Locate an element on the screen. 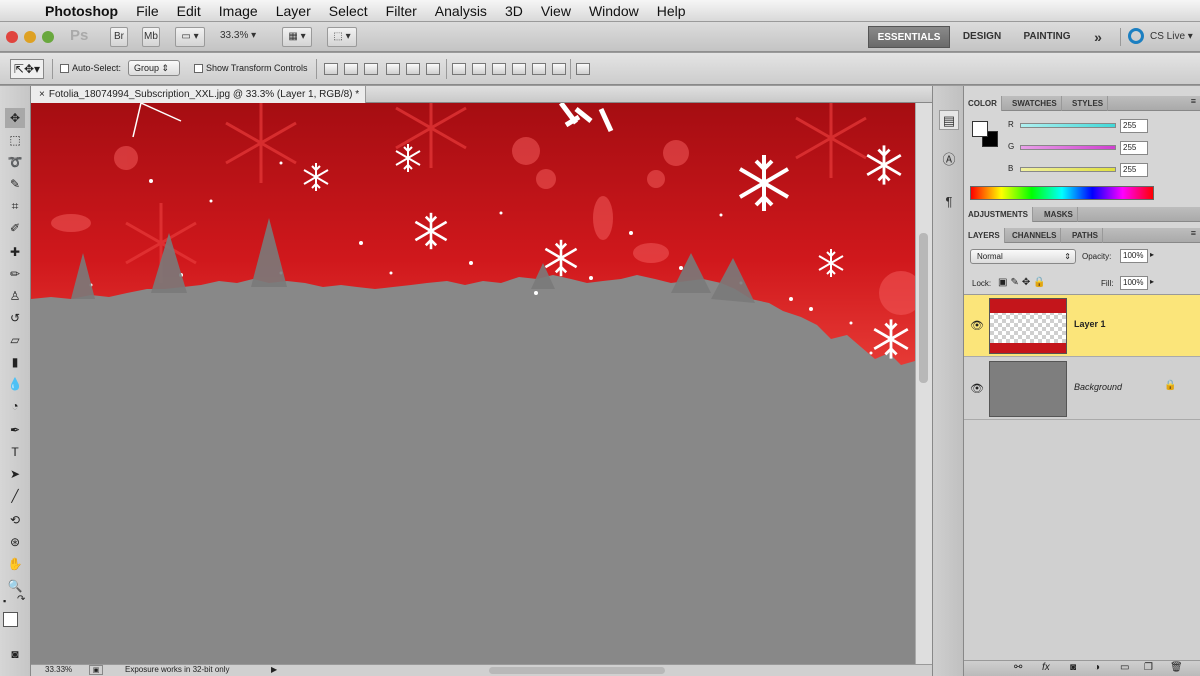 This screenshot has height=676, width=1200. align-right-icon is located at coordinates (433, 69).